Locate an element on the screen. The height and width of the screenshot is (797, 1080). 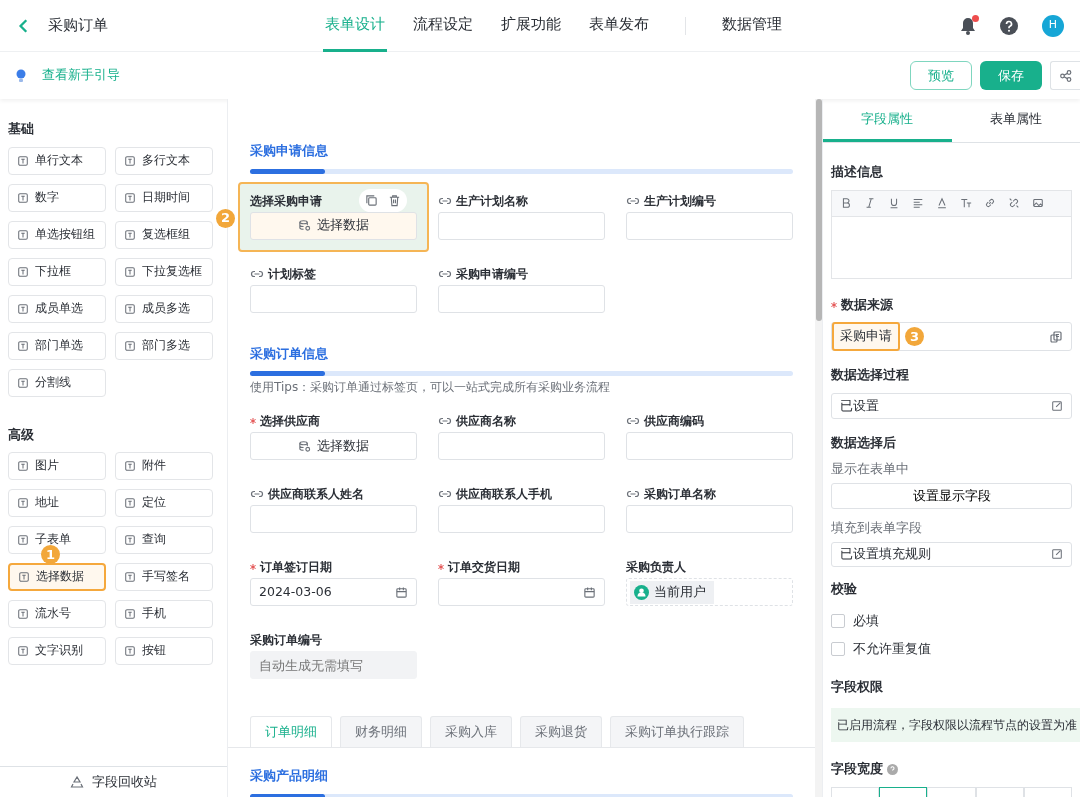
field-type-item: 附件 is located at coordinates (164, 466).